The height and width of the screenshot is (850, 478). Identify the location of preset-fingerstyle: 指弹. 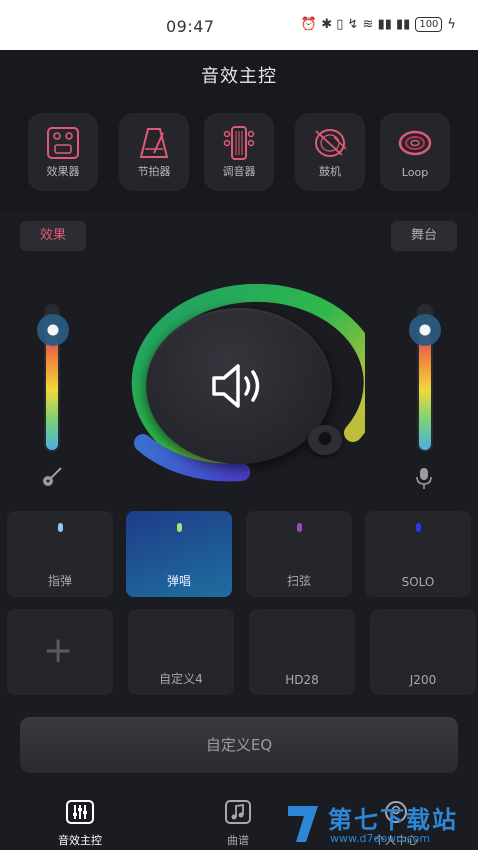
(60, 554).